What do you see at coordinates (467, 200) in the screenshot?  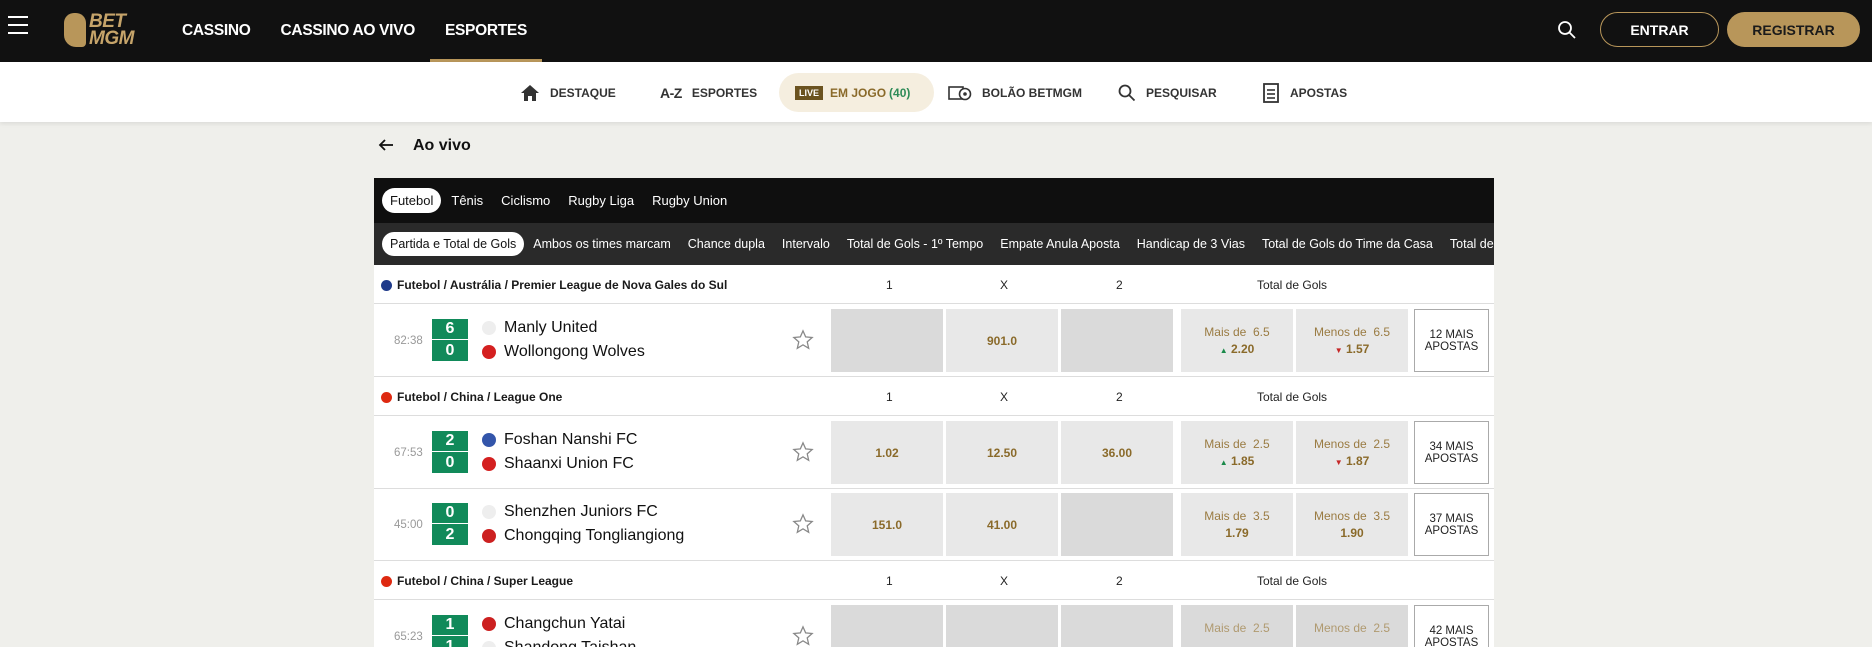 I see `tab-tenis: Tênis` at bounding box center [467, 200].